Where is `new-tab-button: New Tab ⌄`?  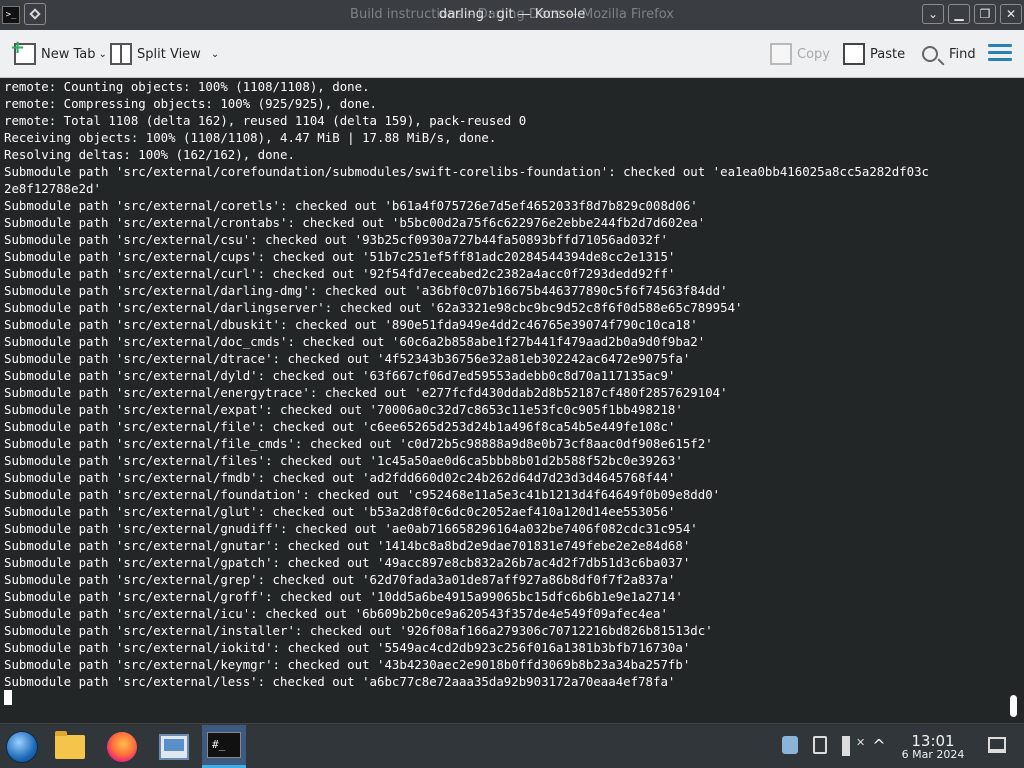
new-tab-button: New Tab ⌄ is located at coordinates (58, 52).